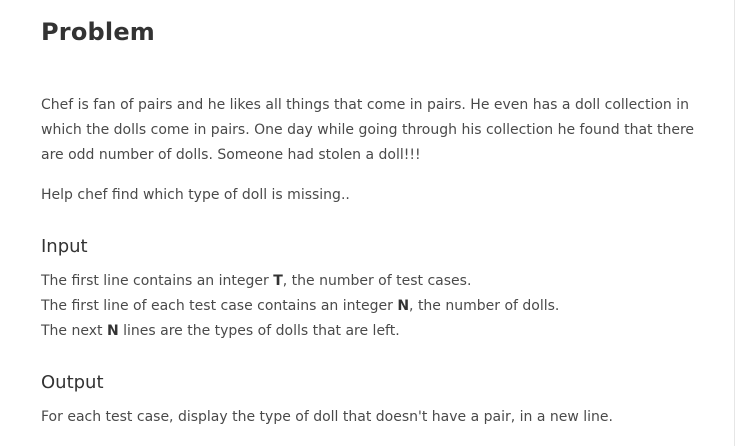 The height and width of the screenshot is (446, 736). What do you see at coordinates (112, 331) in the screenshot?
I see `input-line-3-var: N` at bounding box center [112, 331].